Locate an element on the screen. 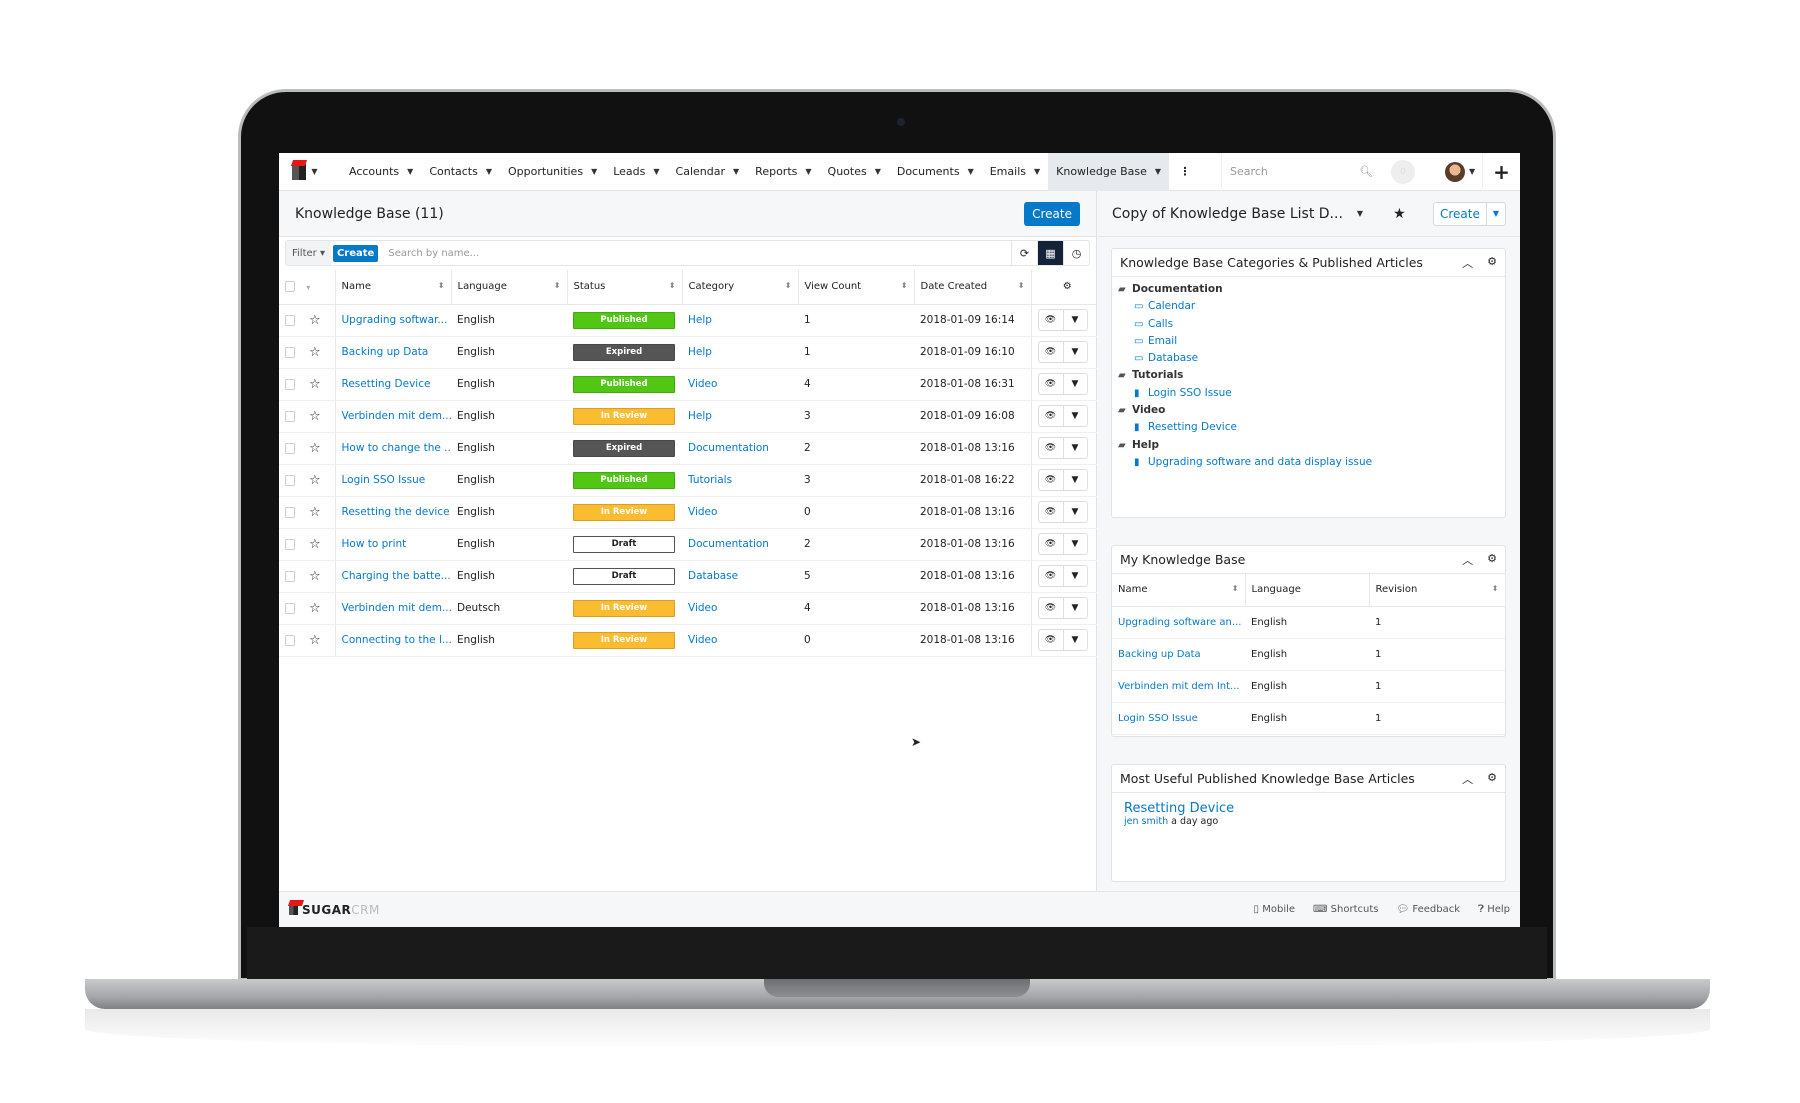 The width and height of the screenshot is (1800, 1103). nav-item-leads: Leads ▼ is located at coordinates (636, 172).